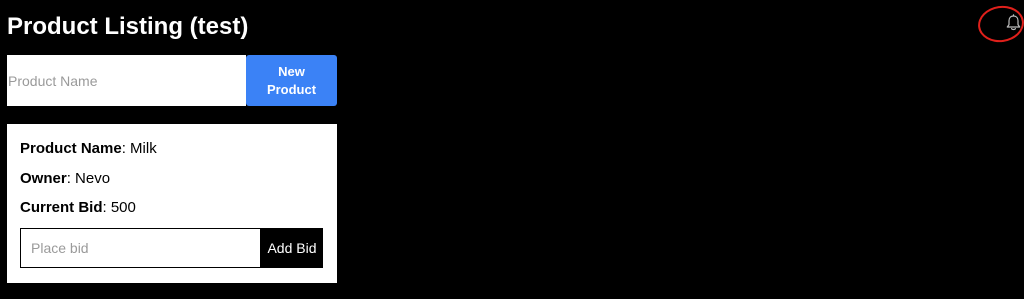  I want to click on notifications-area, so click(999, 24).